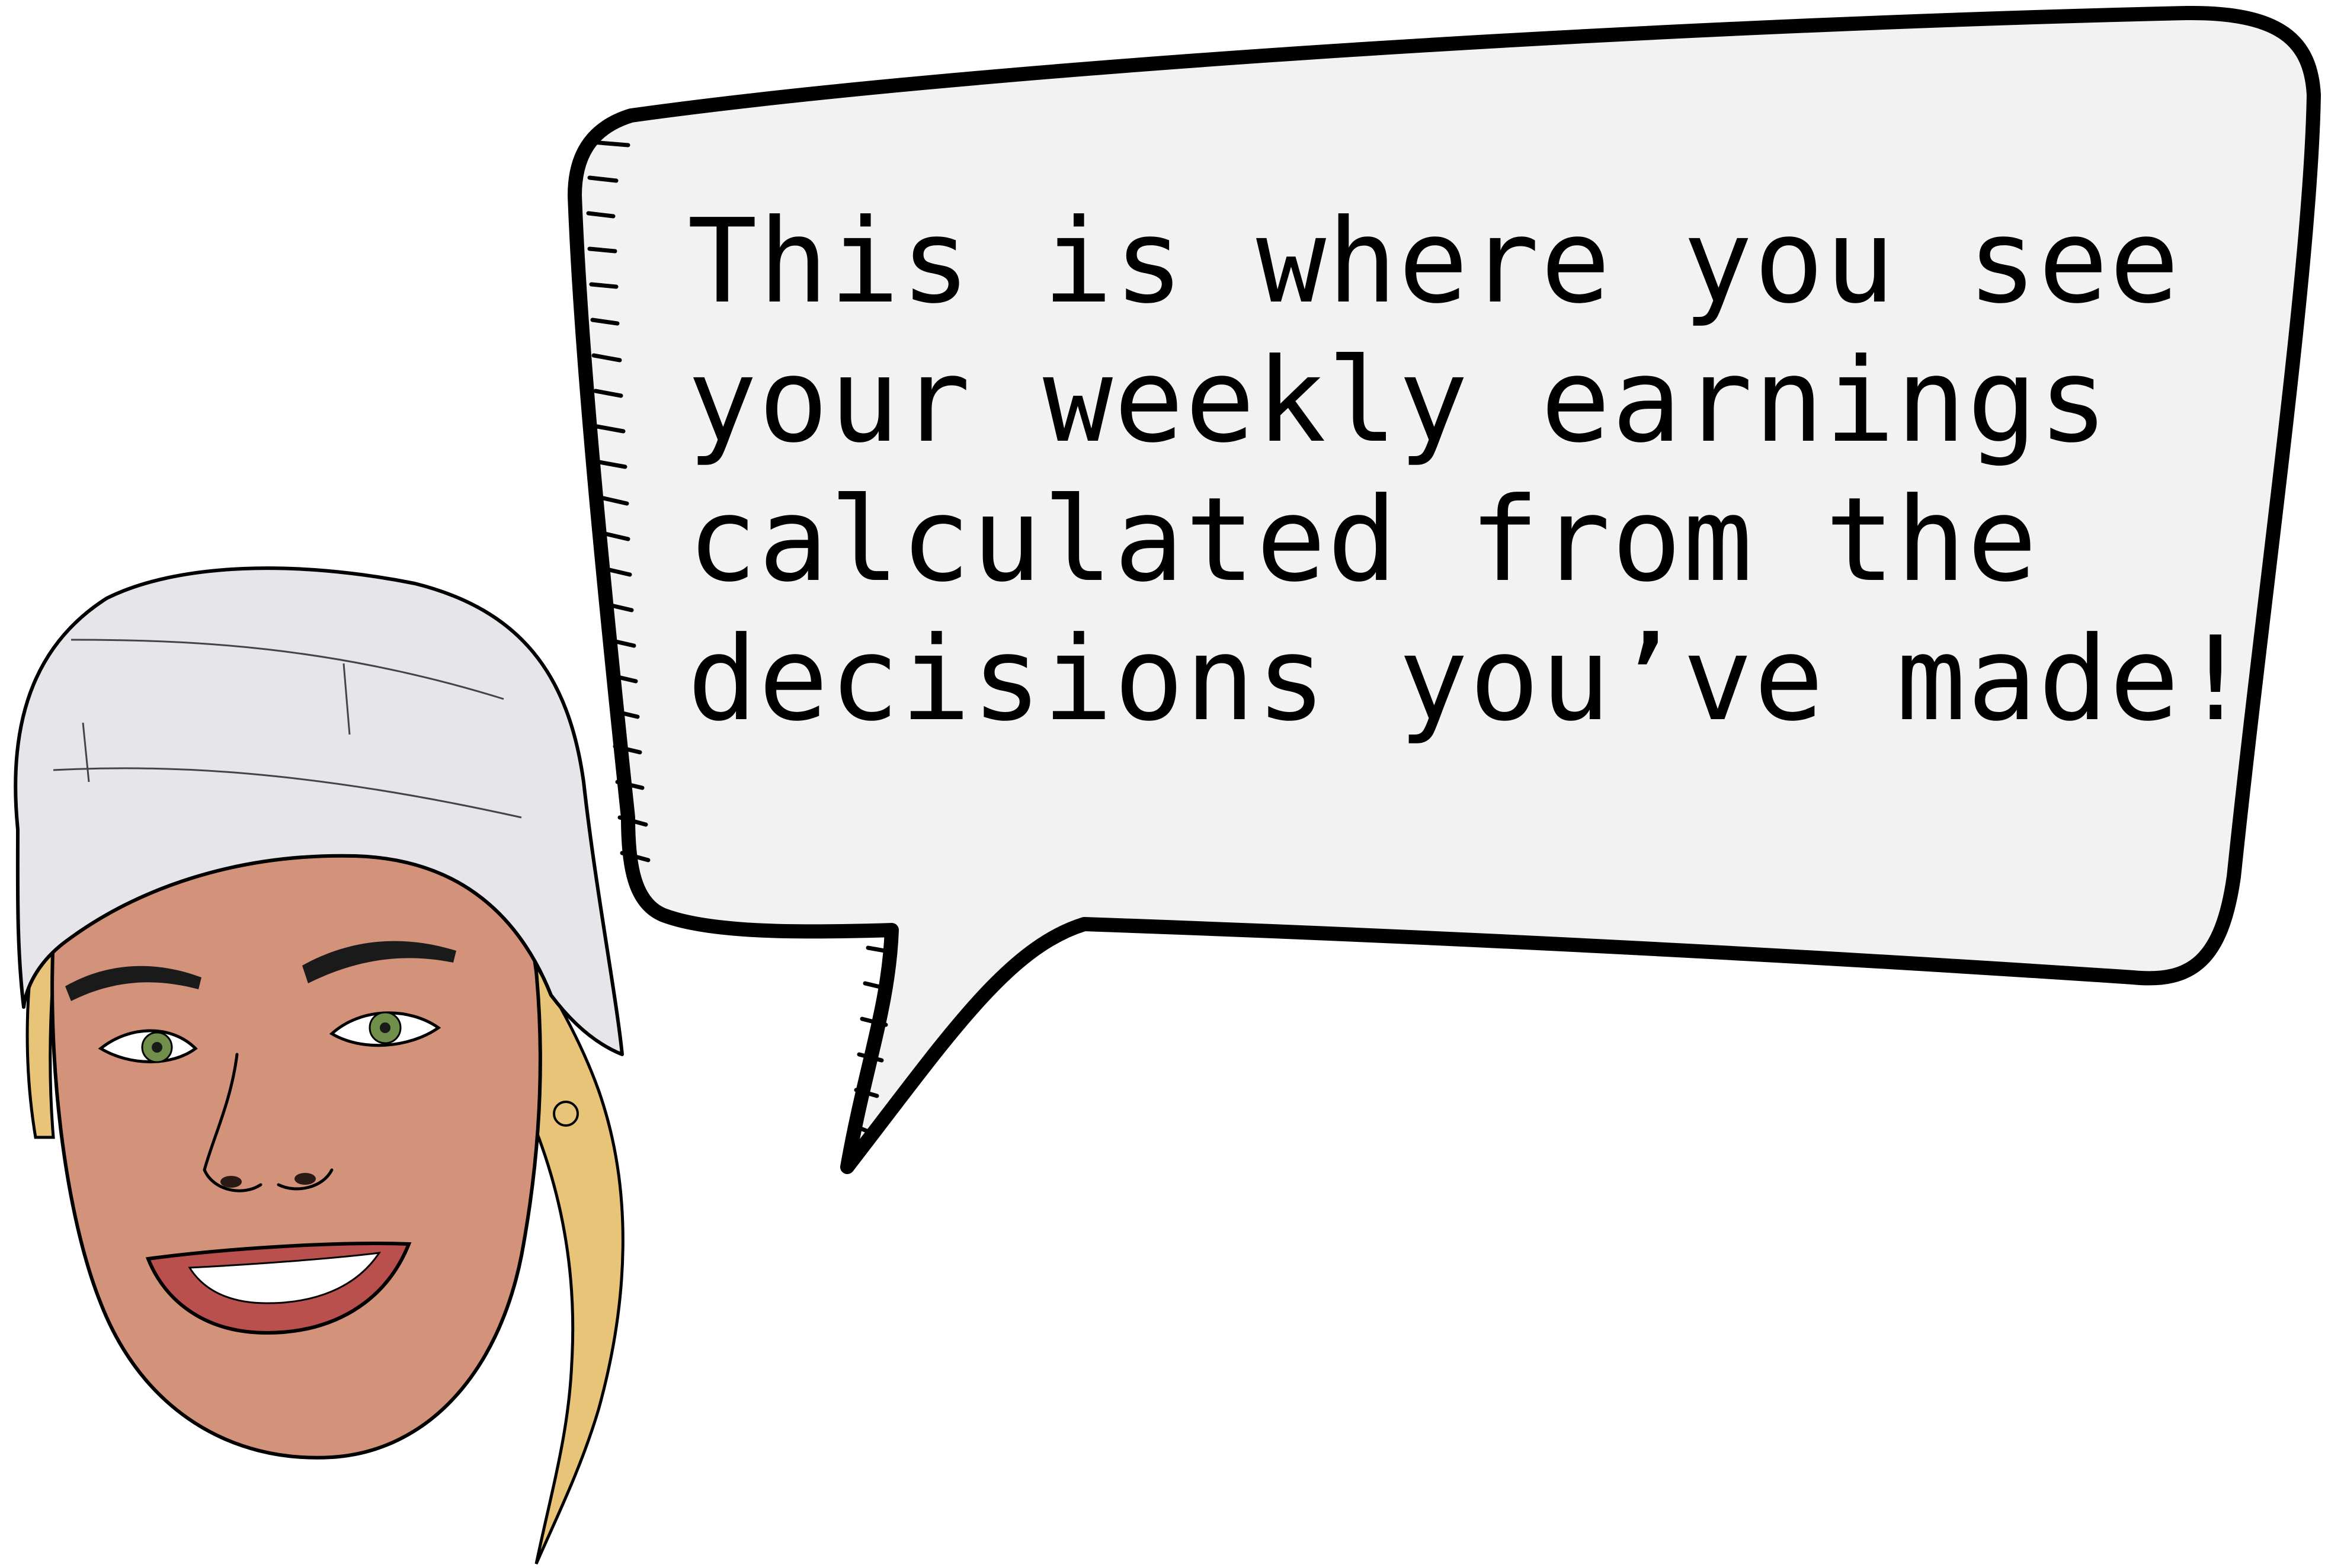  What do you see at coordinates (296, 1148) in the screenshot?
I see `face` at bounding box center [296, 1148].